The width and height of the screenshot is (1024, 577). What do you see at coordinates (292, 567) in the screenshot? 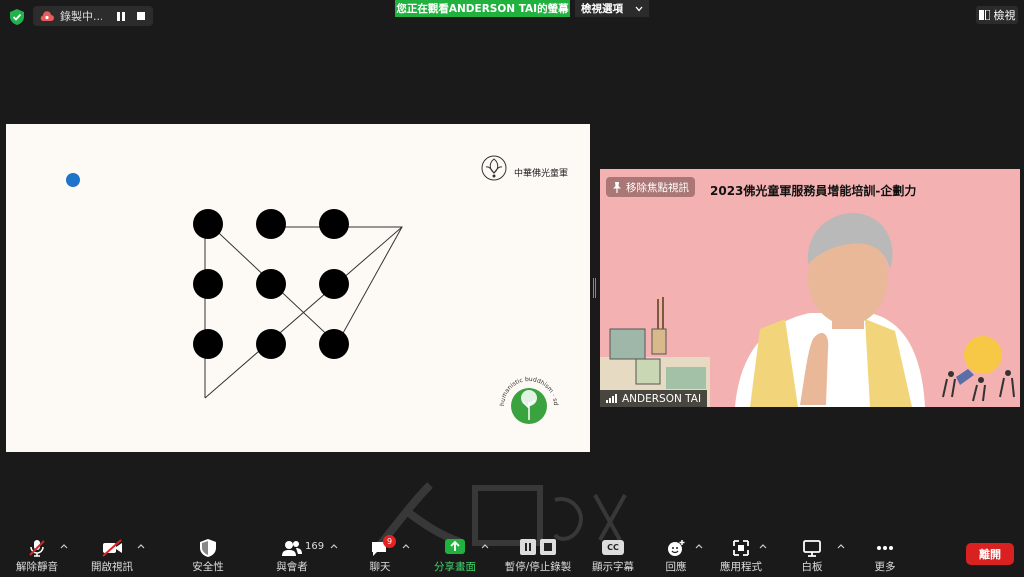
I see `participants-label: 與會者` at bounding box center [292, 567].